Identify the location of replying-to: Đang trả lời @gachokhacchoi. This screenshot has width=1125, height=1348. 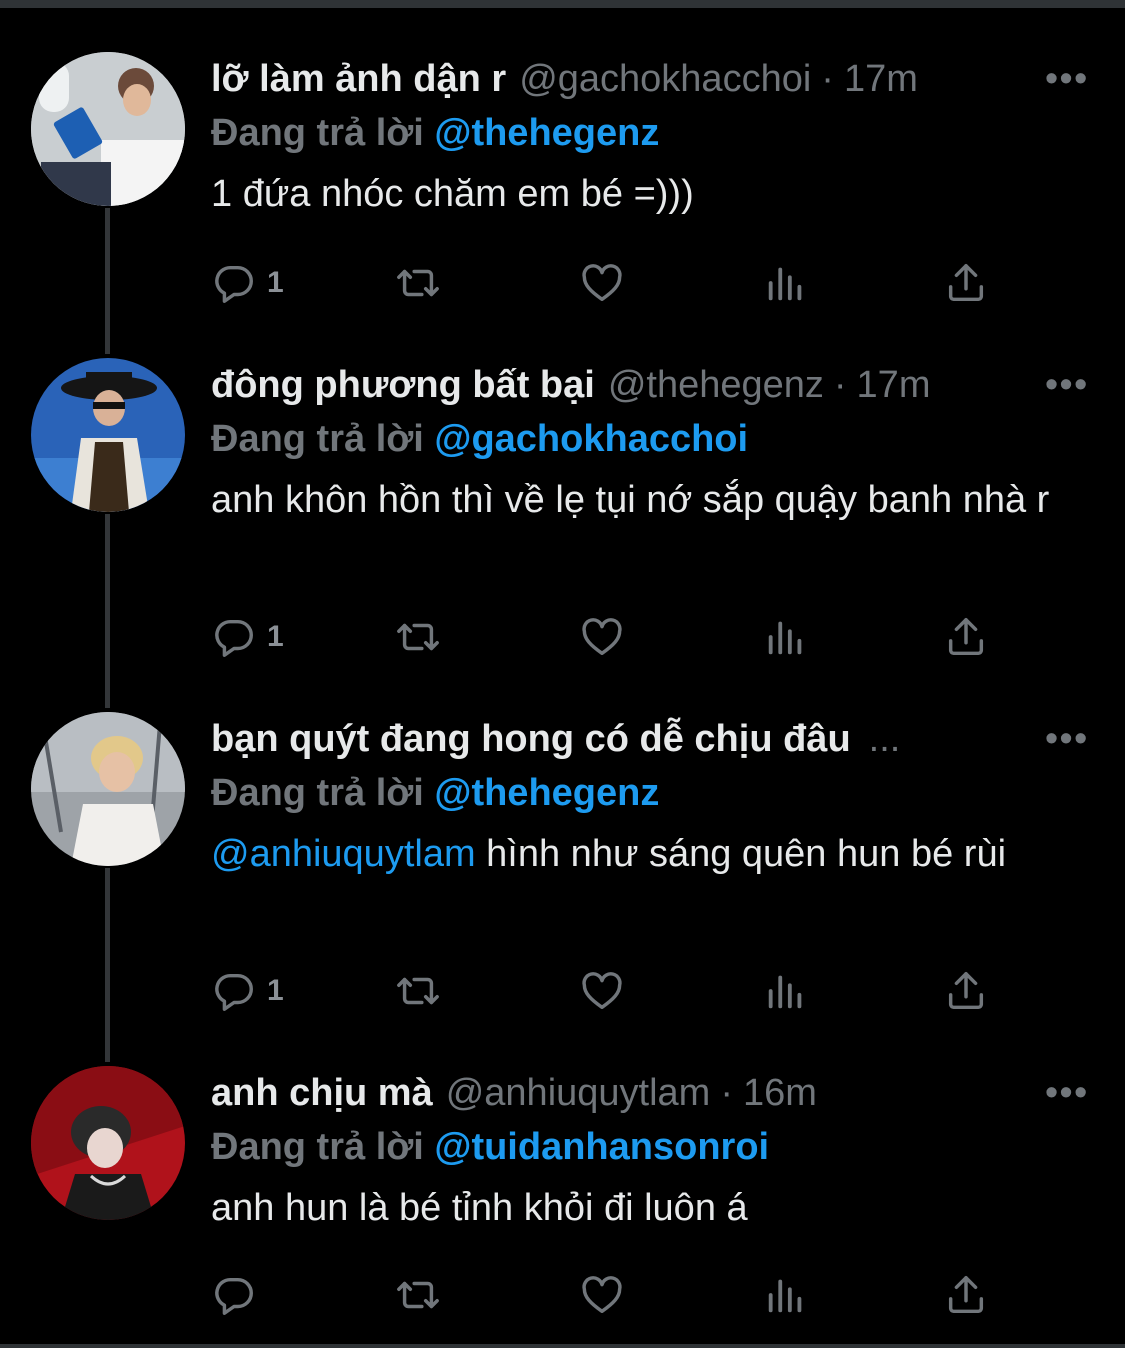
(653, 439).